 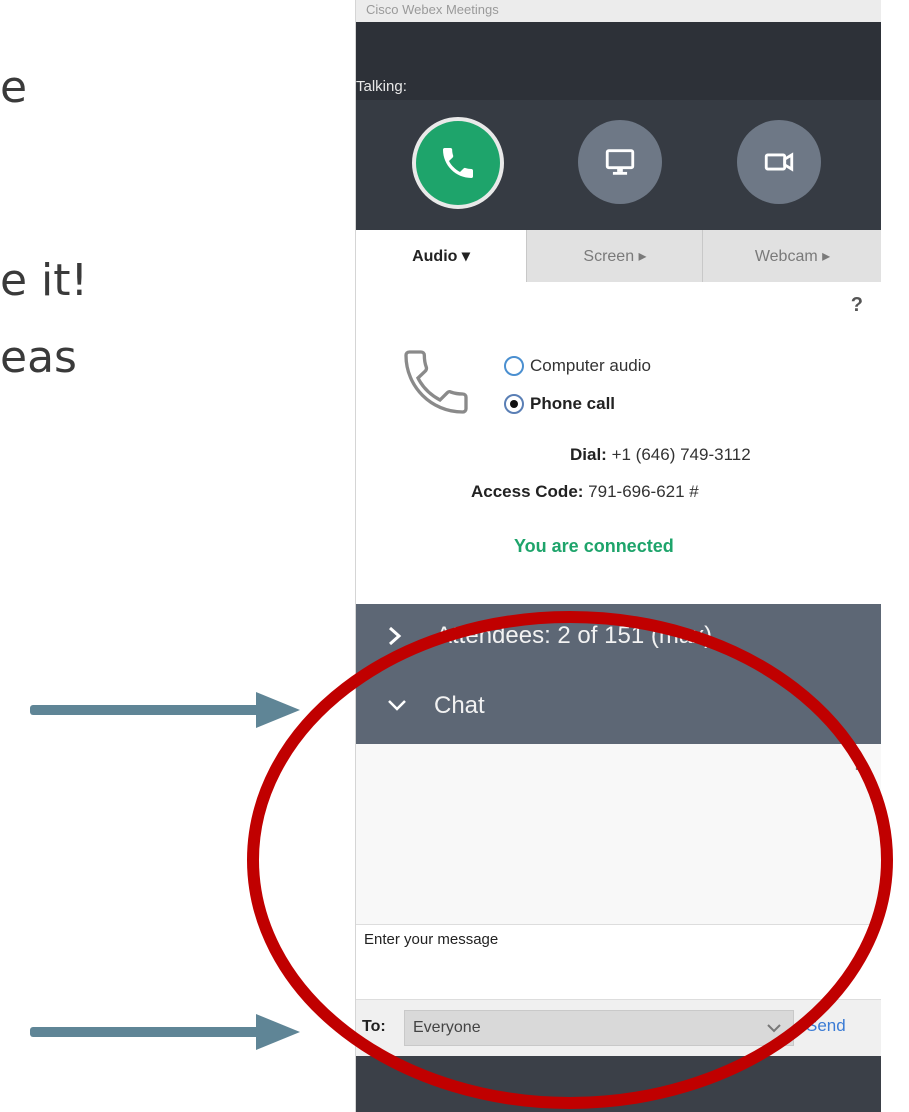 What do you see at coordinates (618, 11) in the screenshot?
I see `window-titlebar: Cisco Webex Meetings` at bounding box center [618, 11].